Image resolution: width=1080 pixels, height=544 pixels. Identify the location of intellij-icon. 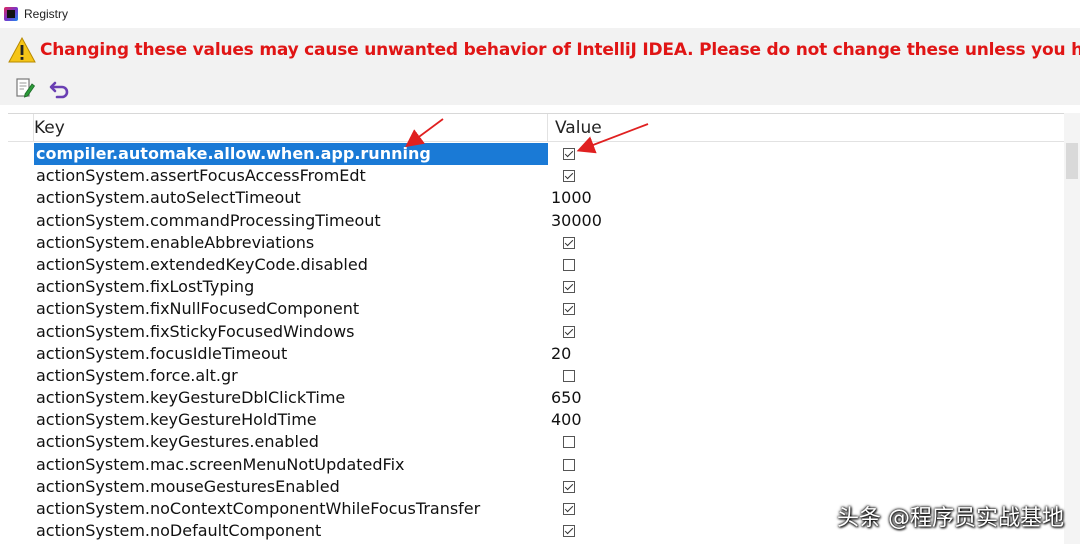
(11, 14).